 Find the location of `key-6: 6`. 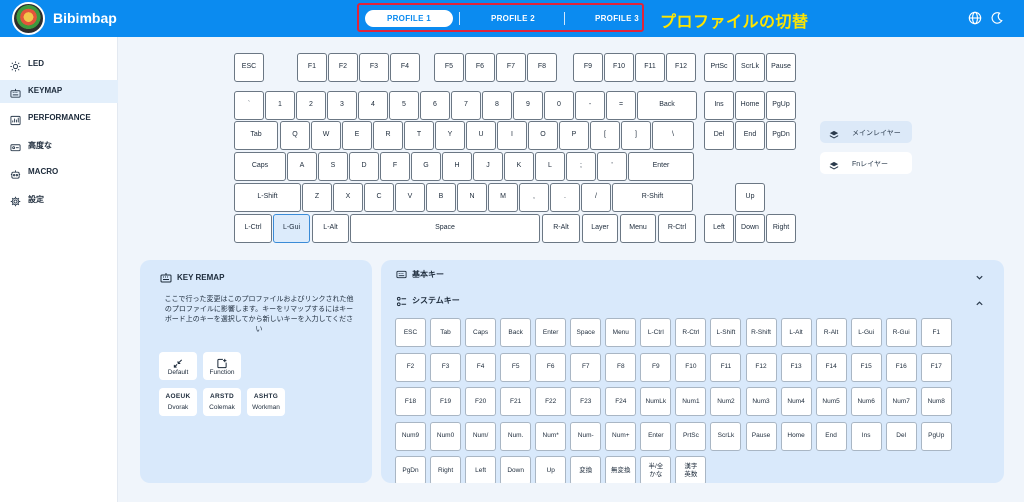

key-6: 6 is located at coordinates (435, 105).